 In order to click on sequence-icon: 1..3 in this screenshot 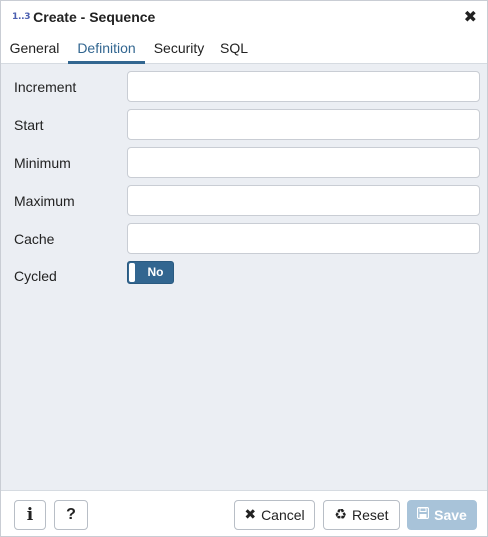, I will do `click(21, 17)`.